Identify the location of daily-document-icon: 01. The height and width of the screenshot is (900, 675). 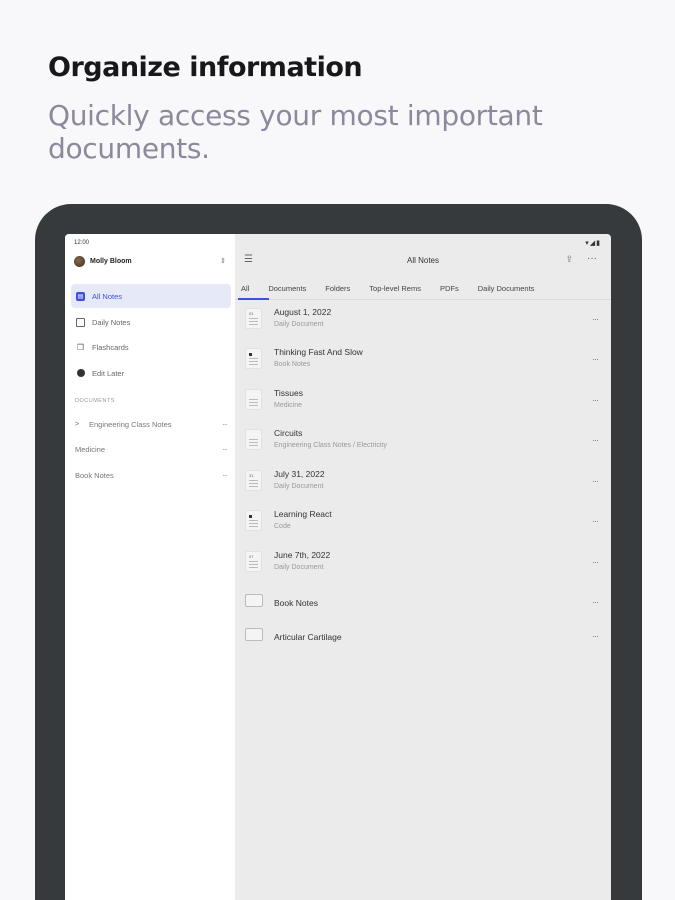
(253, 318).